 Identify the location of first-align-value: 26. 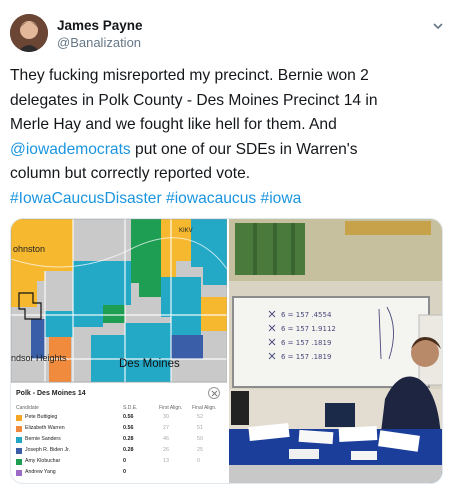
(166, 450).